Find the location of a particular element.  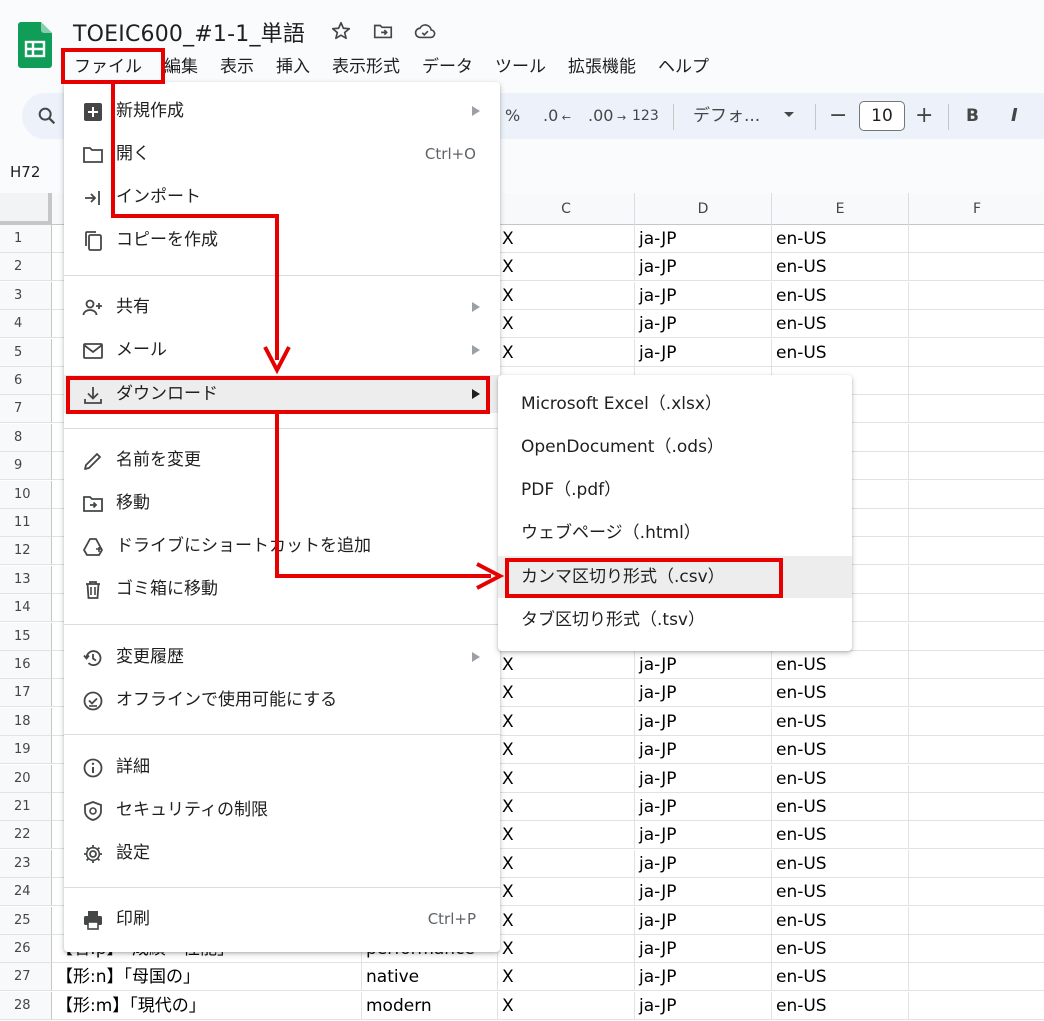

row-header: 14 is located at coordinates (26, 608).